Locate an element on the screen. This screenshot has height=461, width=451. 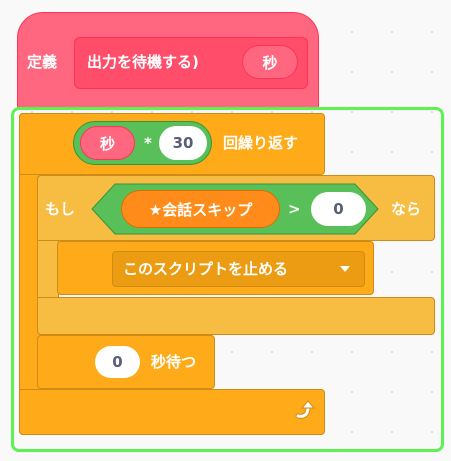
define-keyword: 定義 is located at coordinates (42, 62).